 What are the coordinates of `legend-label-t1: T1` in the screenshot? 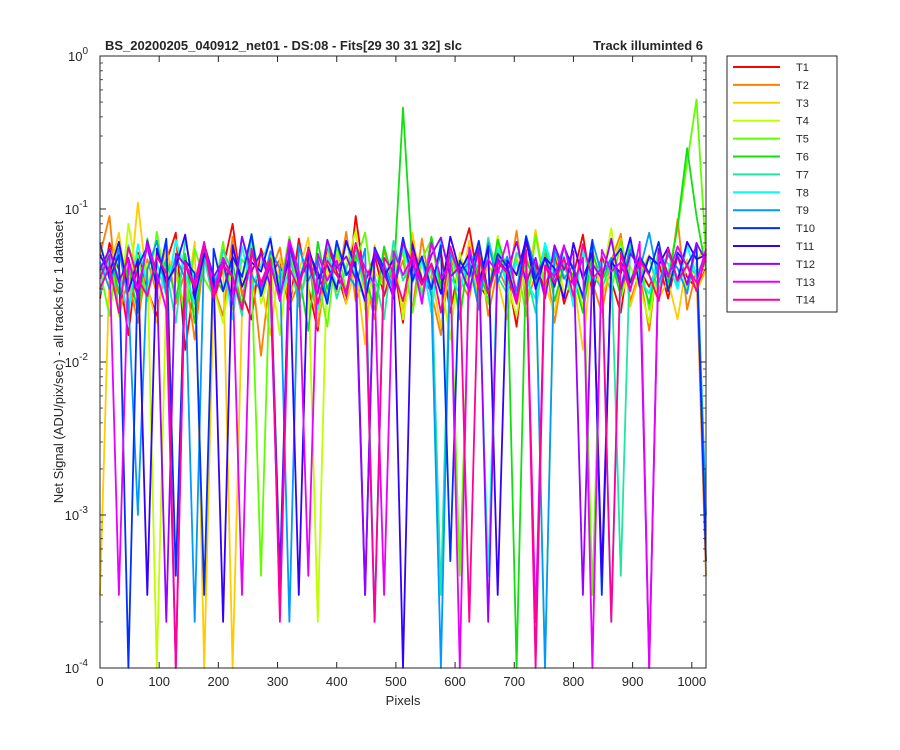 It's located at (802, 68).